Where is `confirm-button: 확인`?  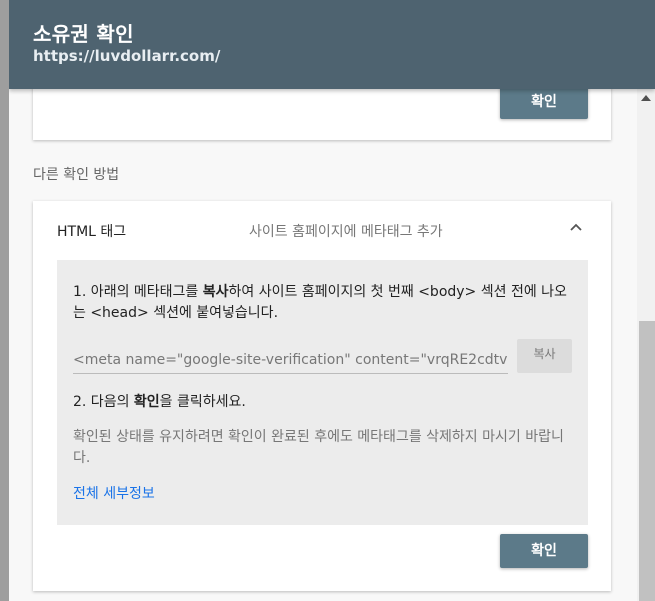 confirm-button: 확인 is located at coordinates (544, 551).